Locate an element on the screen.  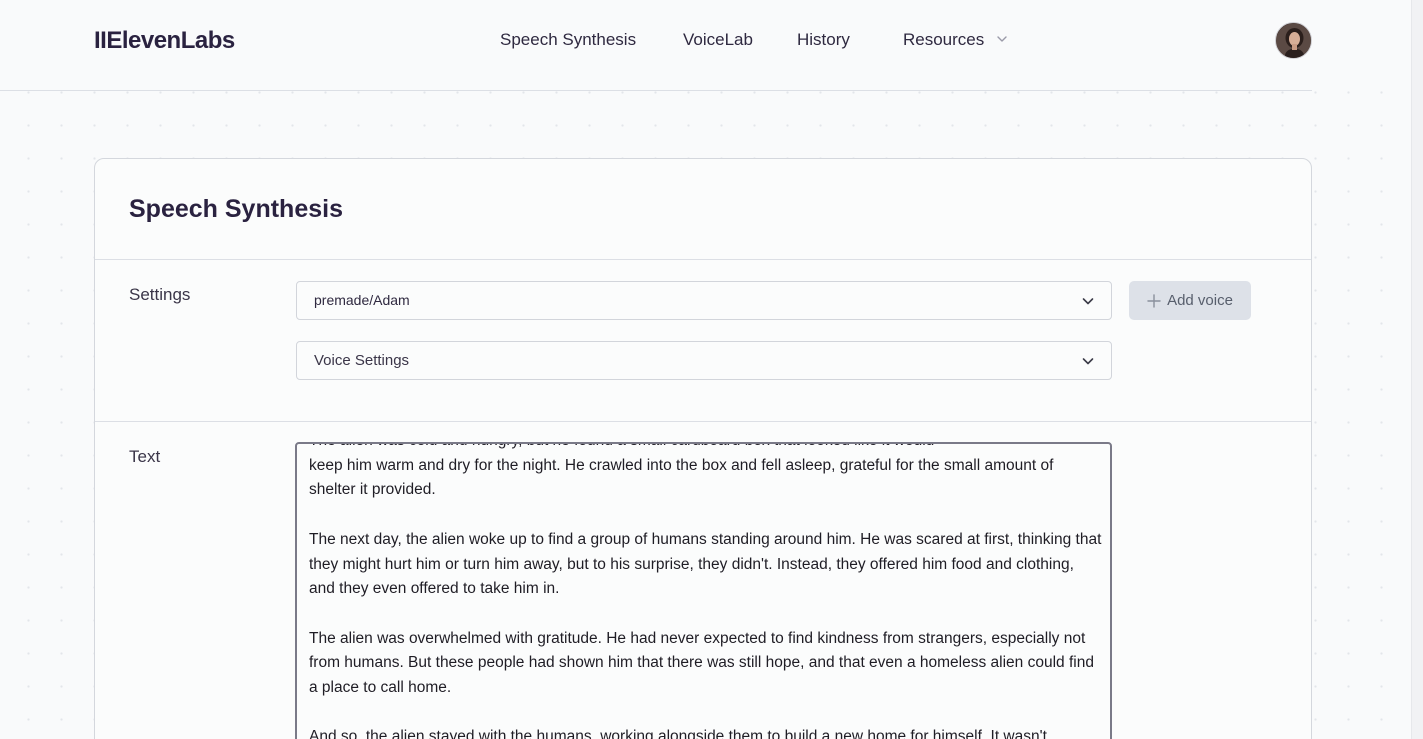
voice-settings-label: Voice Settings is located at coordinates (362, 360).